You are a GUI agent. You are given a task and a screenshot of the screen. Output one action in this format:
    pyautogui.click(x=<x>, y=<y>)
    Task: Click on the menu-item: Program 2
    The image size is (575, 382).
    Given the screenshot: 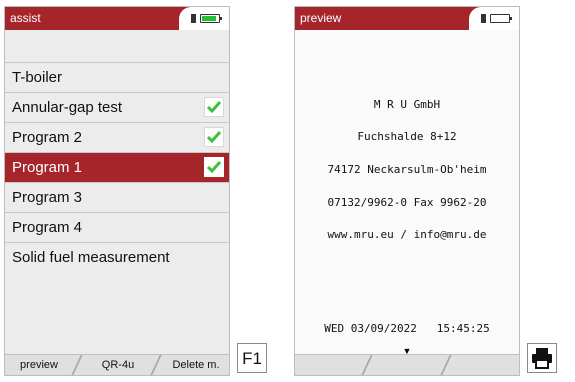 What is the action you would take?
    pyautogui.click(x=117, y=137)
    